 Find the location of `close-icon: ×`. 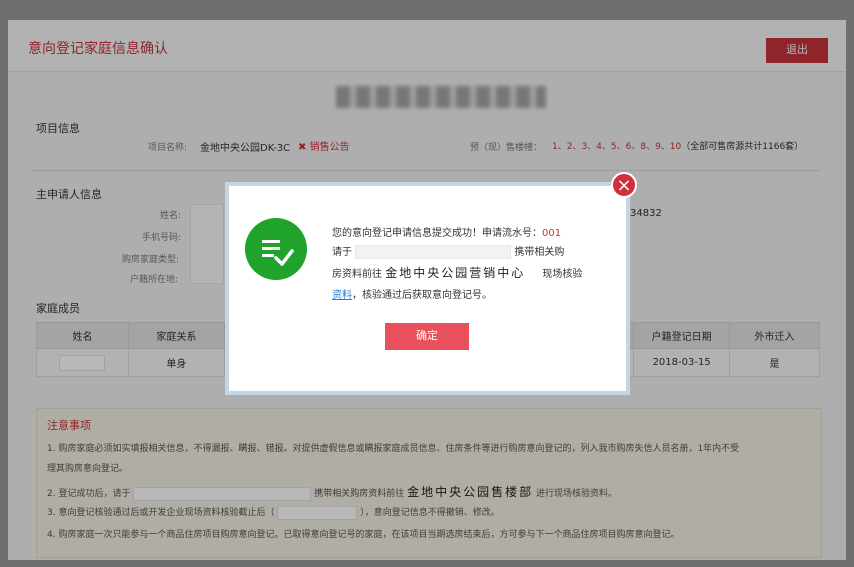

close-icon: × is located at coordinates (624, 185).